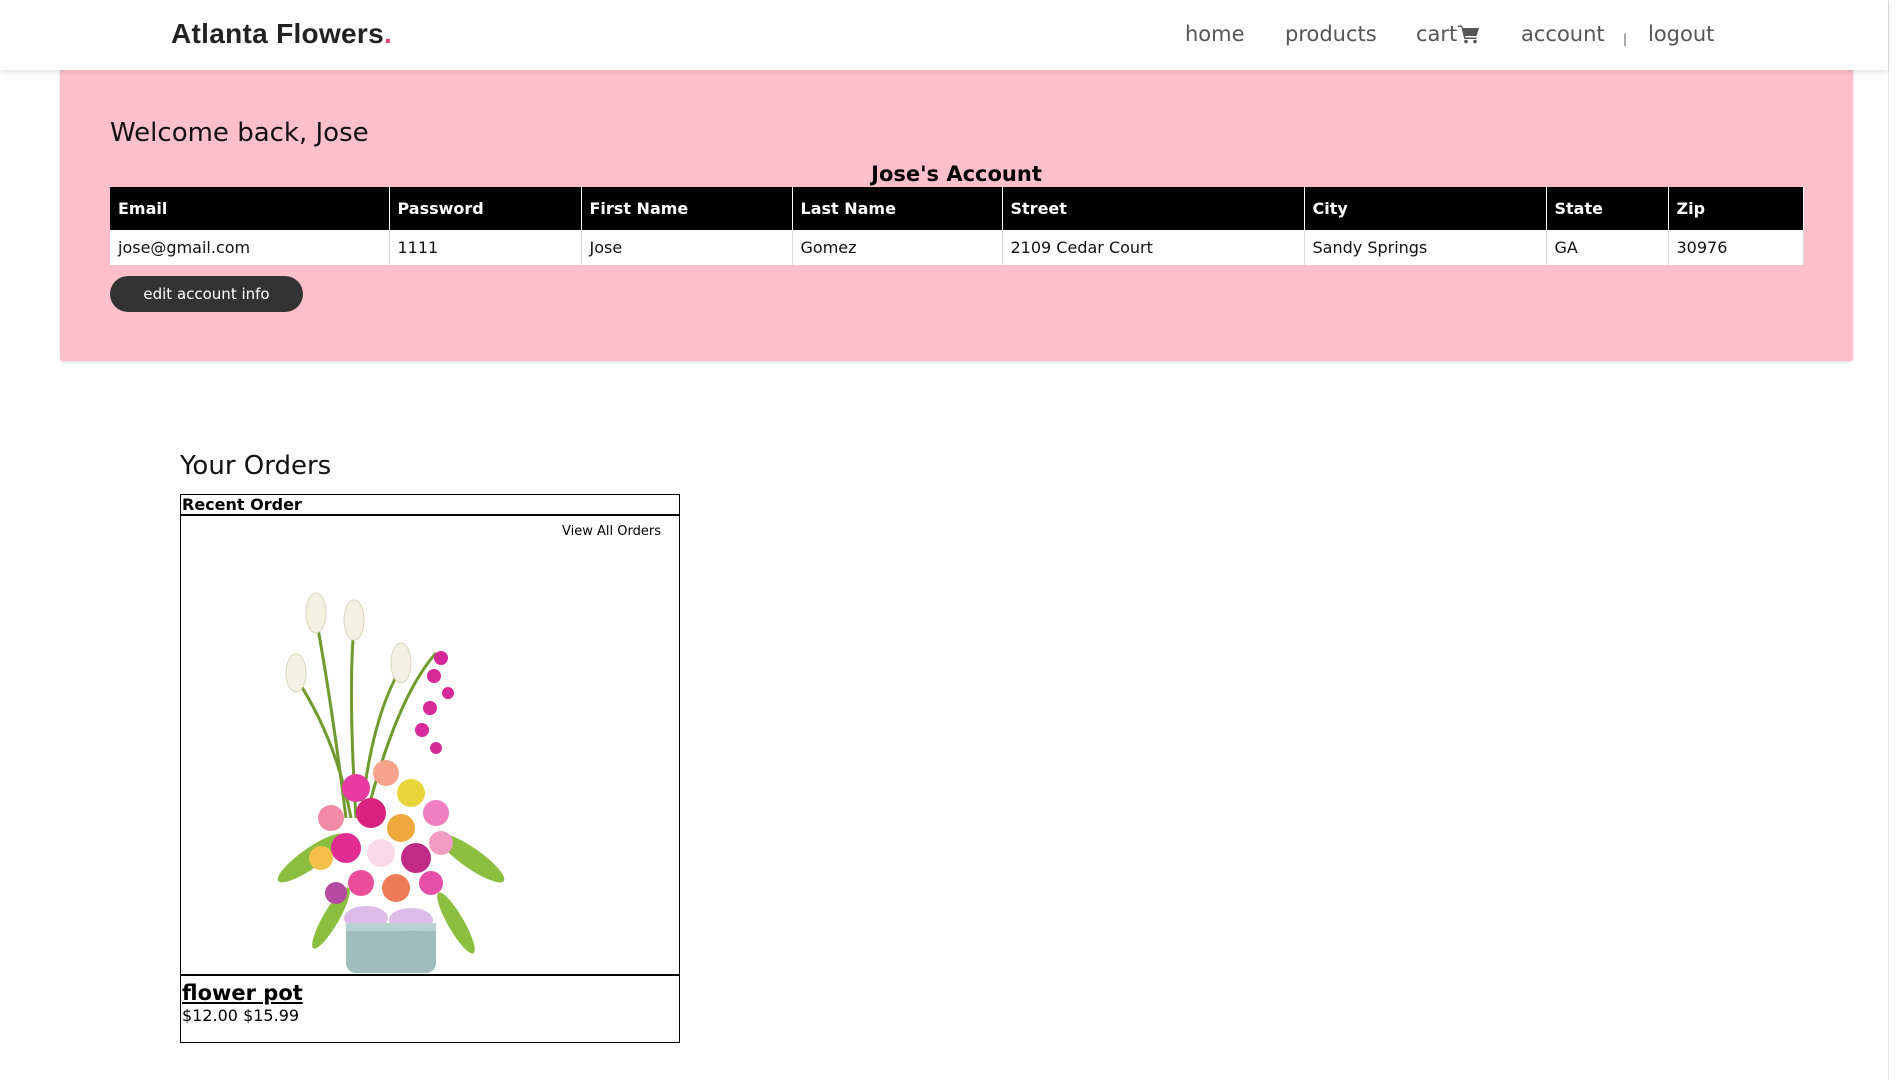 This screenshot has width=1904, height=1080. I want to click on edit-account-button: edit account info, so click(206, 294).